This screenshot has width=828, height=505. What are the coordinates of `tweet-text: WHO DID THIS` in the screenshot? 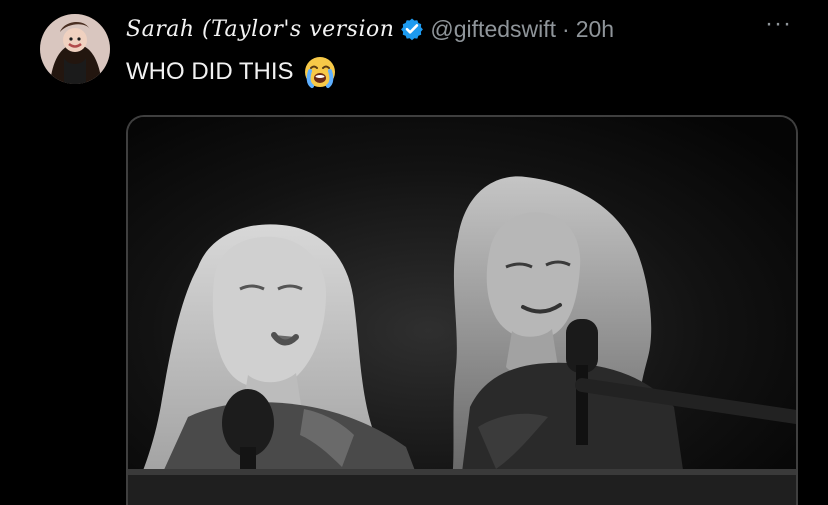 It's located at (232, 72).